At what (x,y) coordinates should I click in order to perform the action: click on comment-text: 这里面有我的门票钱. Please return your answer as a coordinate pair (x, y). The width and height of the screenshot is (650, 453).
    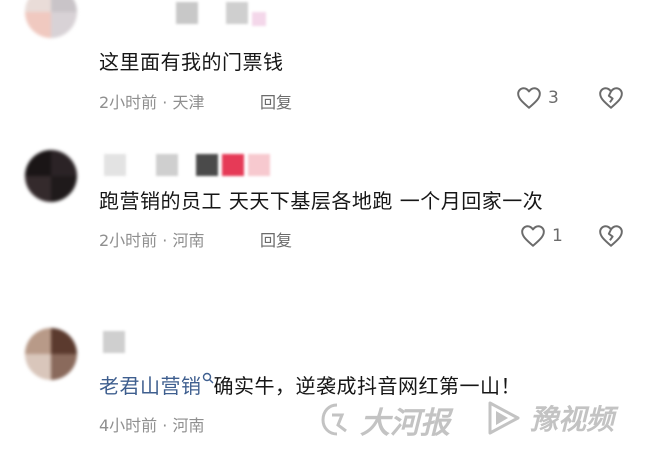
    Looking at the image, I should click on (191, 62).